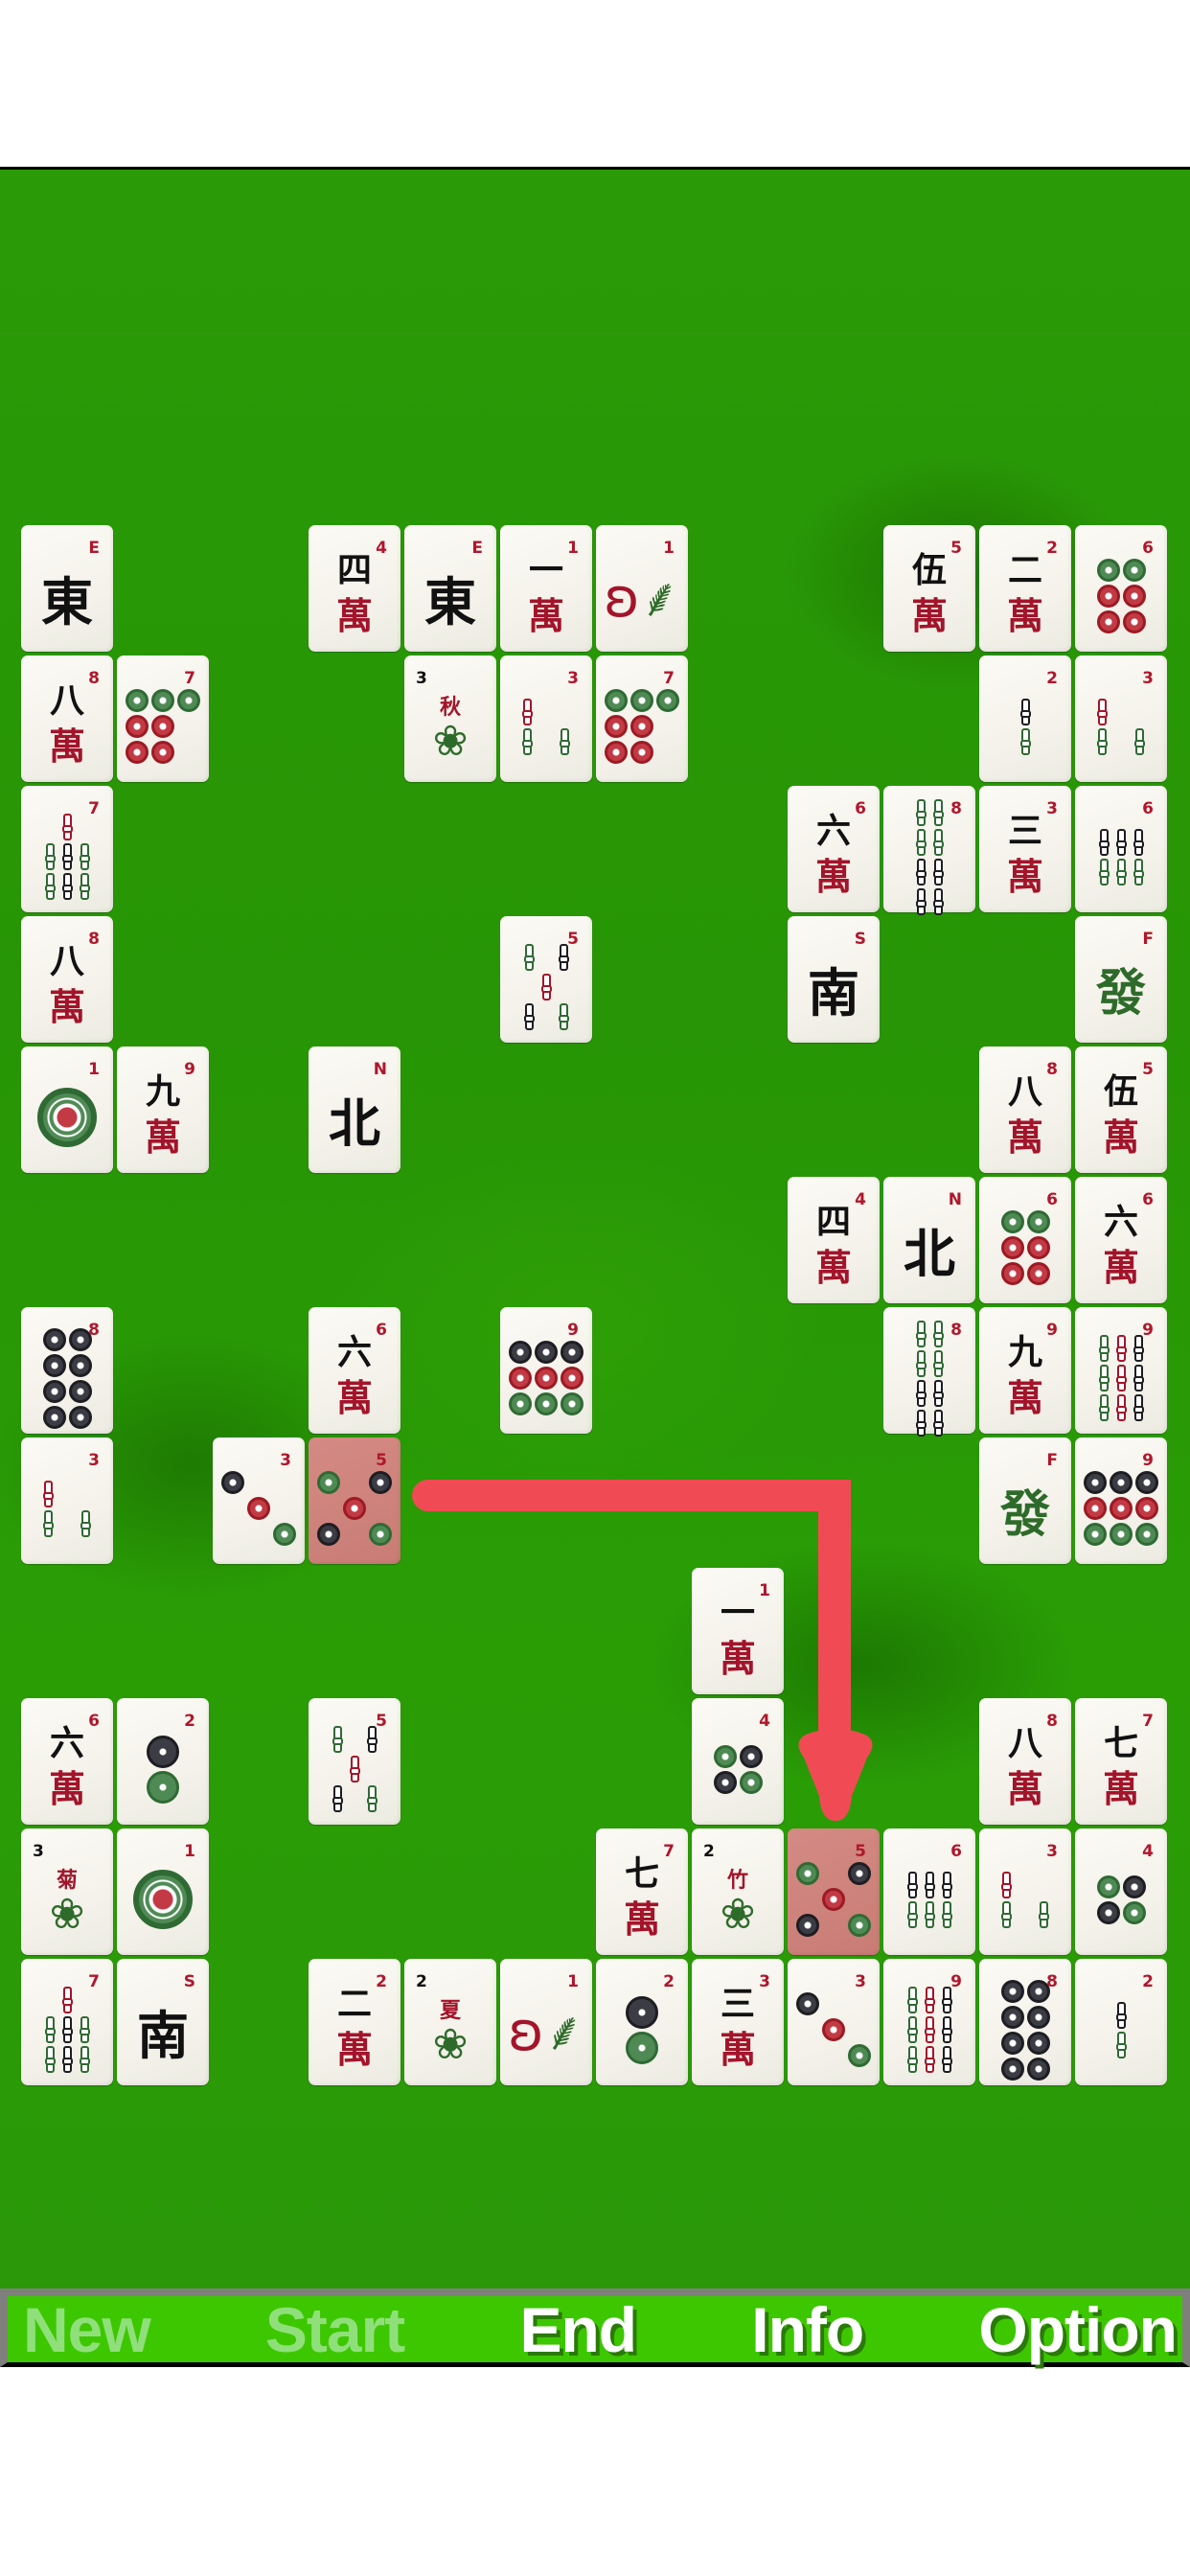 Image resolution: width=1190 pixels, height=2576 pixels. I want to click on mahjong-tile-flower-chrysanthemum: 菊 ❀ 3, so click(67, 1891).